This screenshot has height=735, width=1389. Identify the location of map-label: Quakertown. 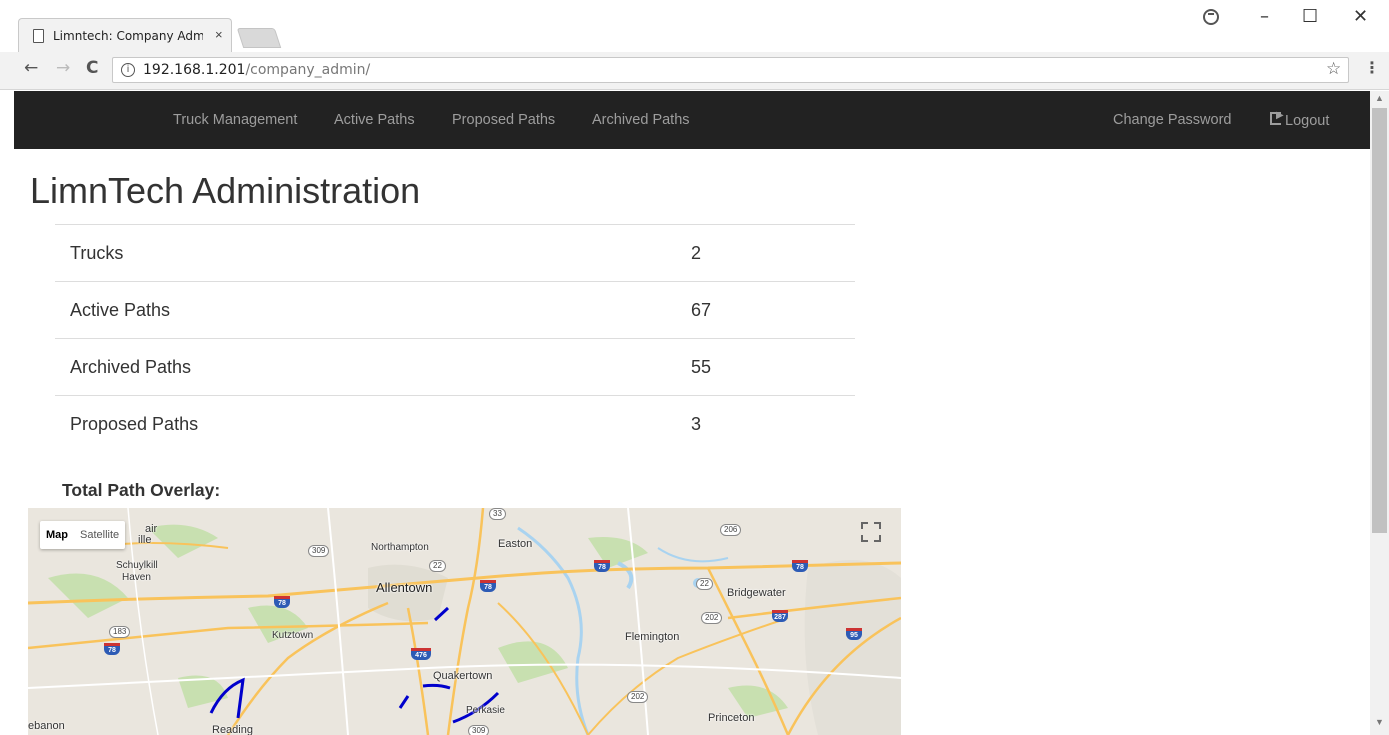
(463, 676).